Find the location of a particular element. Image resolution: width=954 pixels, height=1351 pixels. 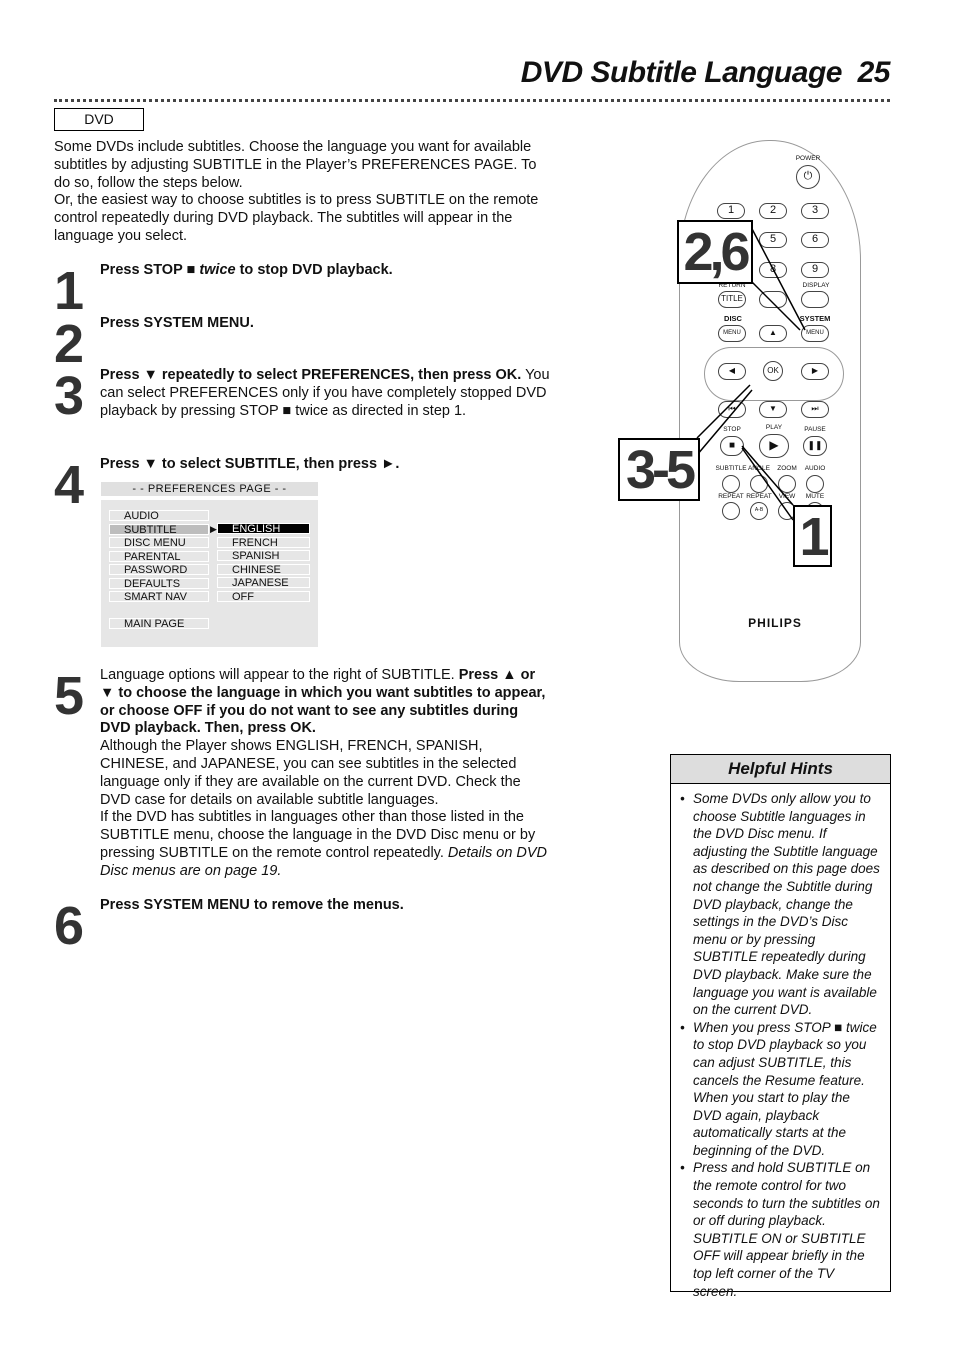

hints-title: Helpful Hints is located at coordinates (780, 769).